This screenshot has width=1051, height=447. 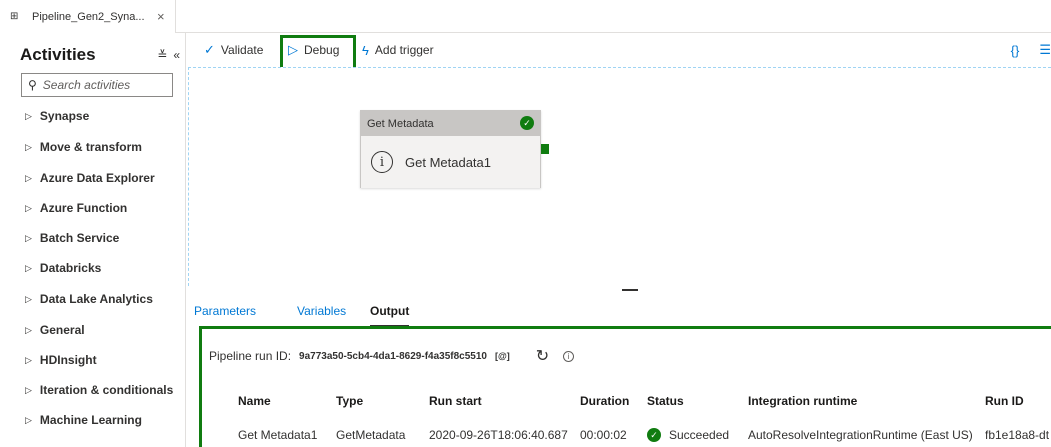 I want to click on get-metadata-activity: Get Metadata ✓ i Get Metadata1, so click(x=450, y=149).